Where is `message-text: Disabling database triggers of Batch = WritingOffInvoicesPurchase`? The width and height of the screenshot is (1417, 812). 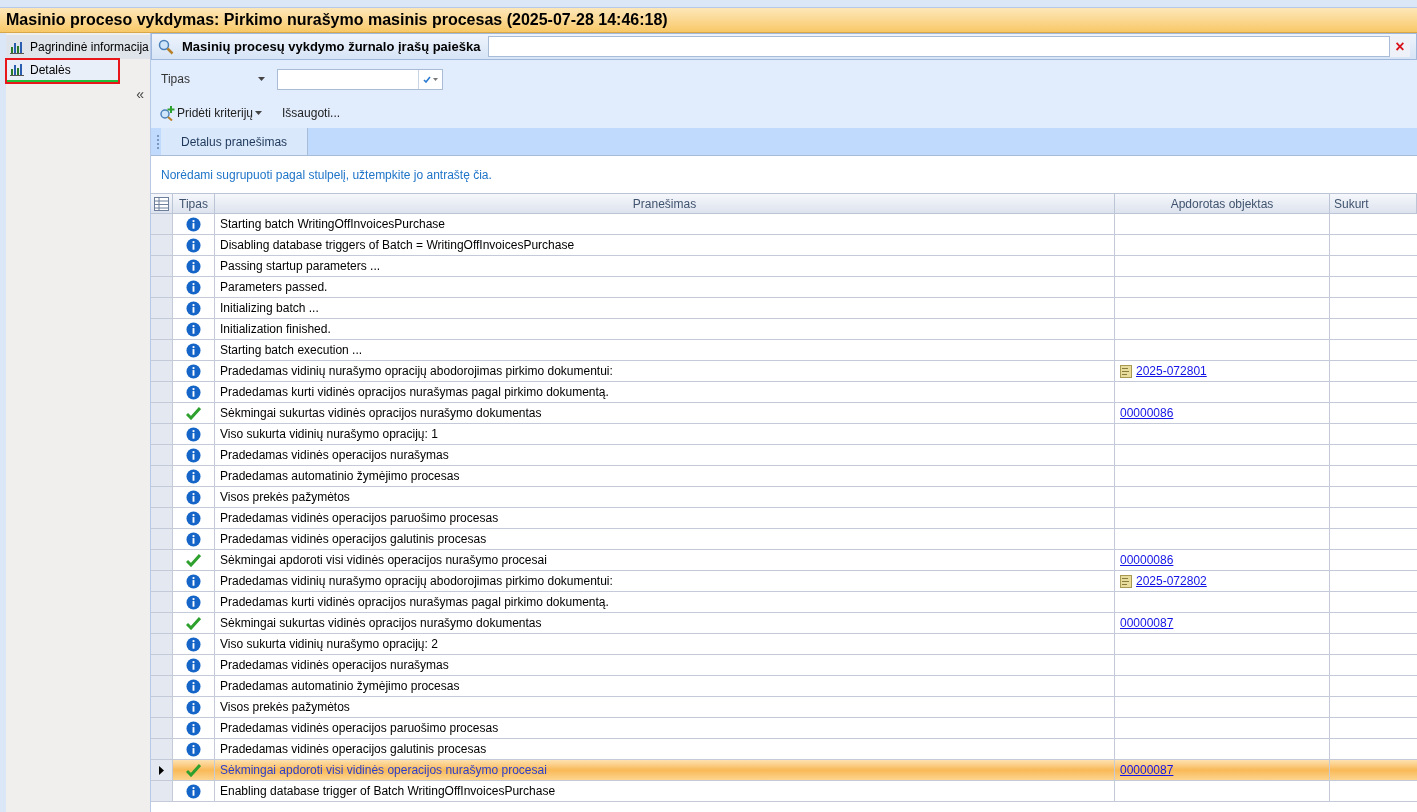
message-text: Disabling database triggers of Batch = WritingOffInvoicesPurchase is located at coordinates (397, 245).